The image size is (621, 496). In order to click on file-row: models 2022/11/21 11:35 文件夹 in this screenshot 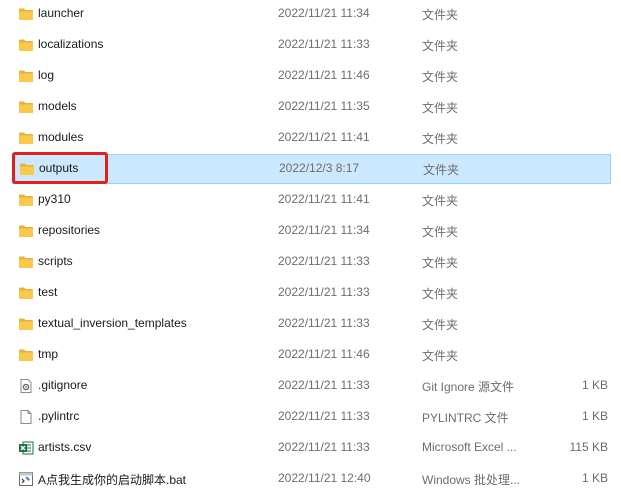, I will do `click(310, 107)`.